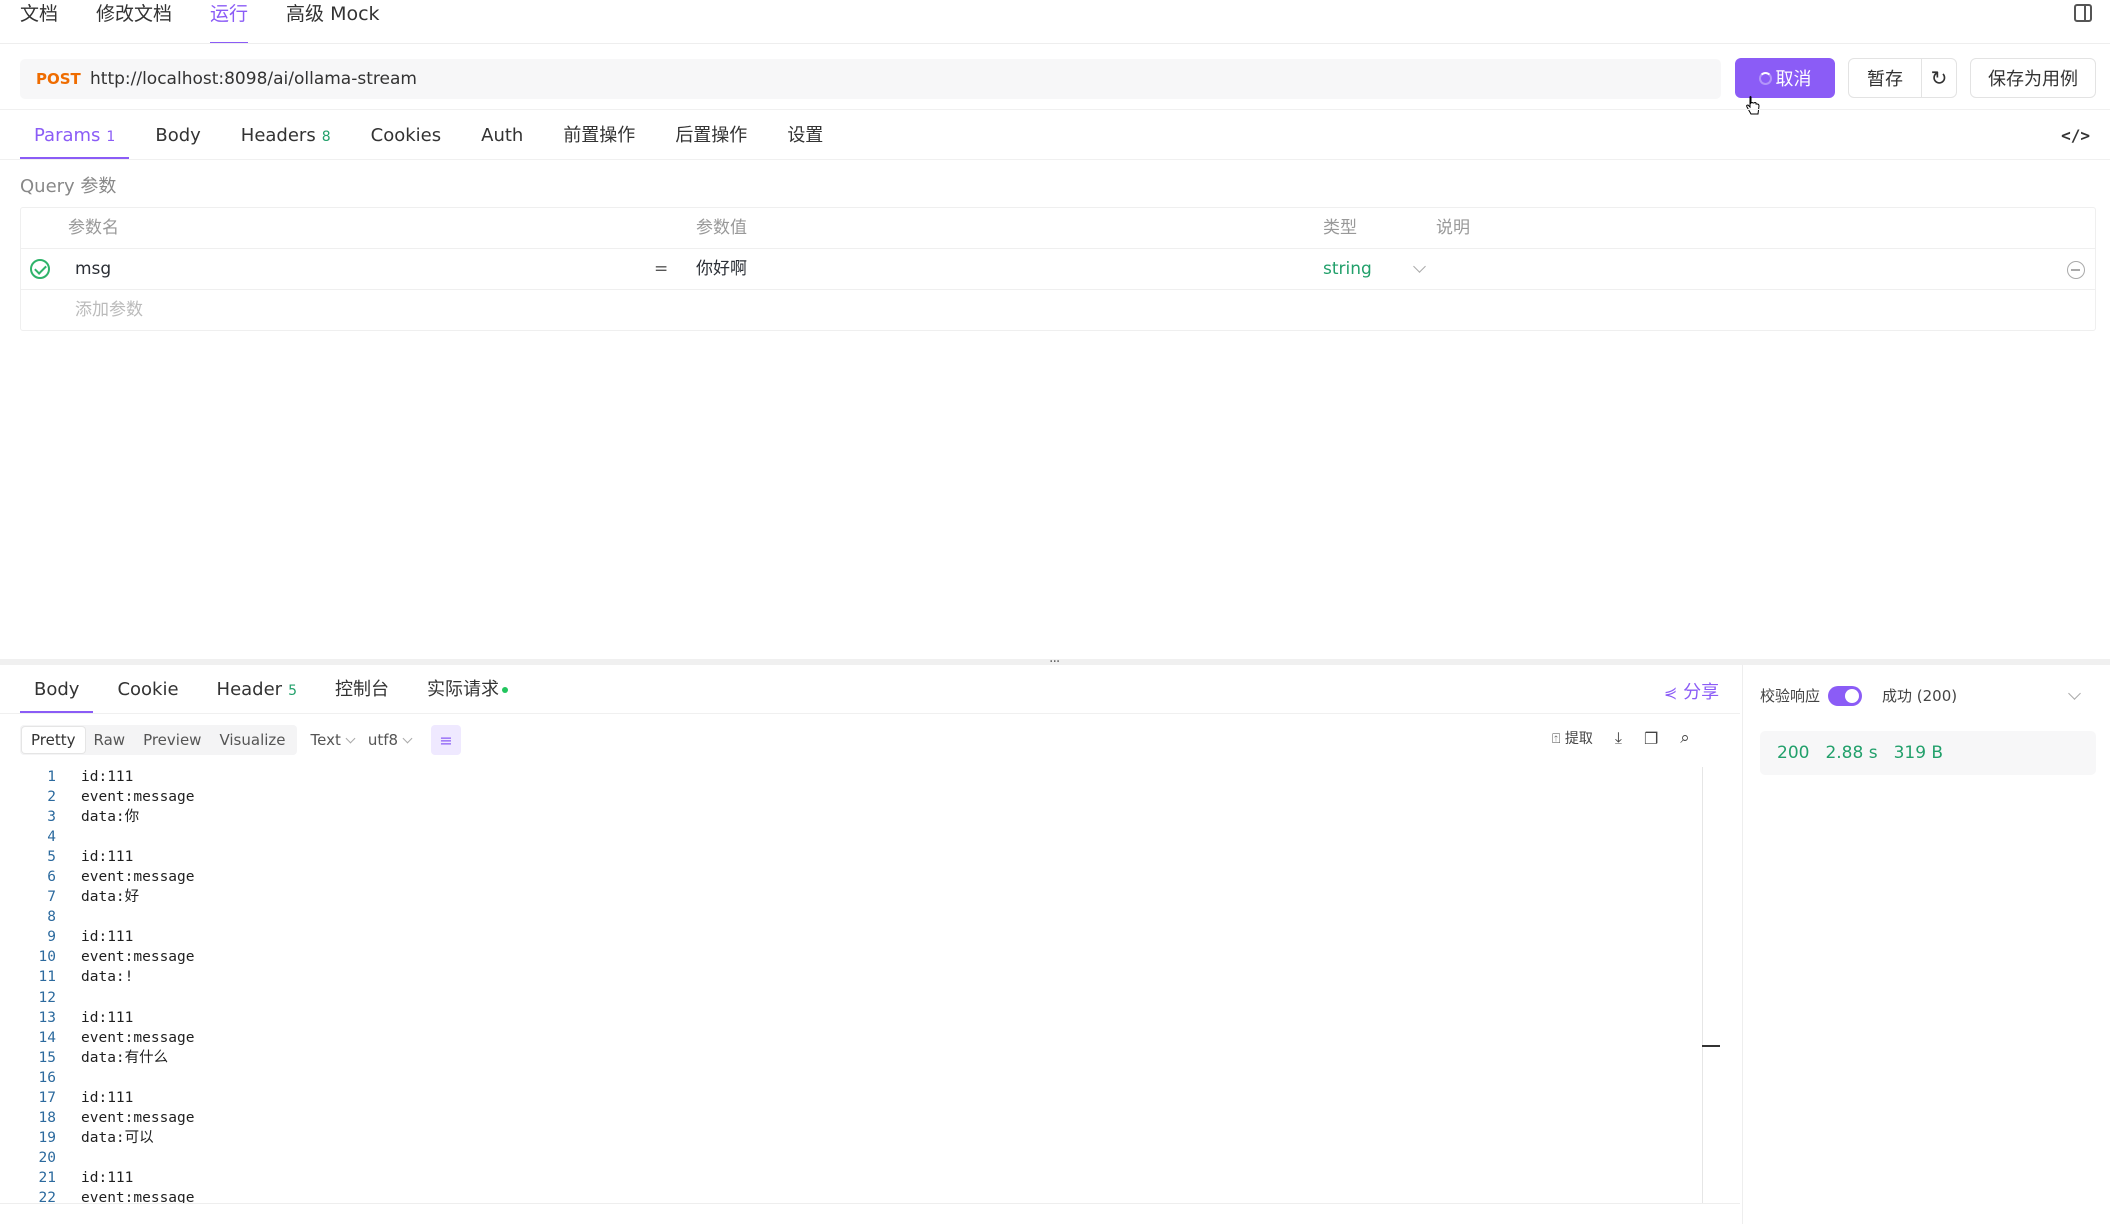 Image resolution: width=2110 pixels, height=1224 pixels. Describe the element at coordinates (1691, 691) in the screenshot. I see `share-button: ⋞ 分享` at that location.